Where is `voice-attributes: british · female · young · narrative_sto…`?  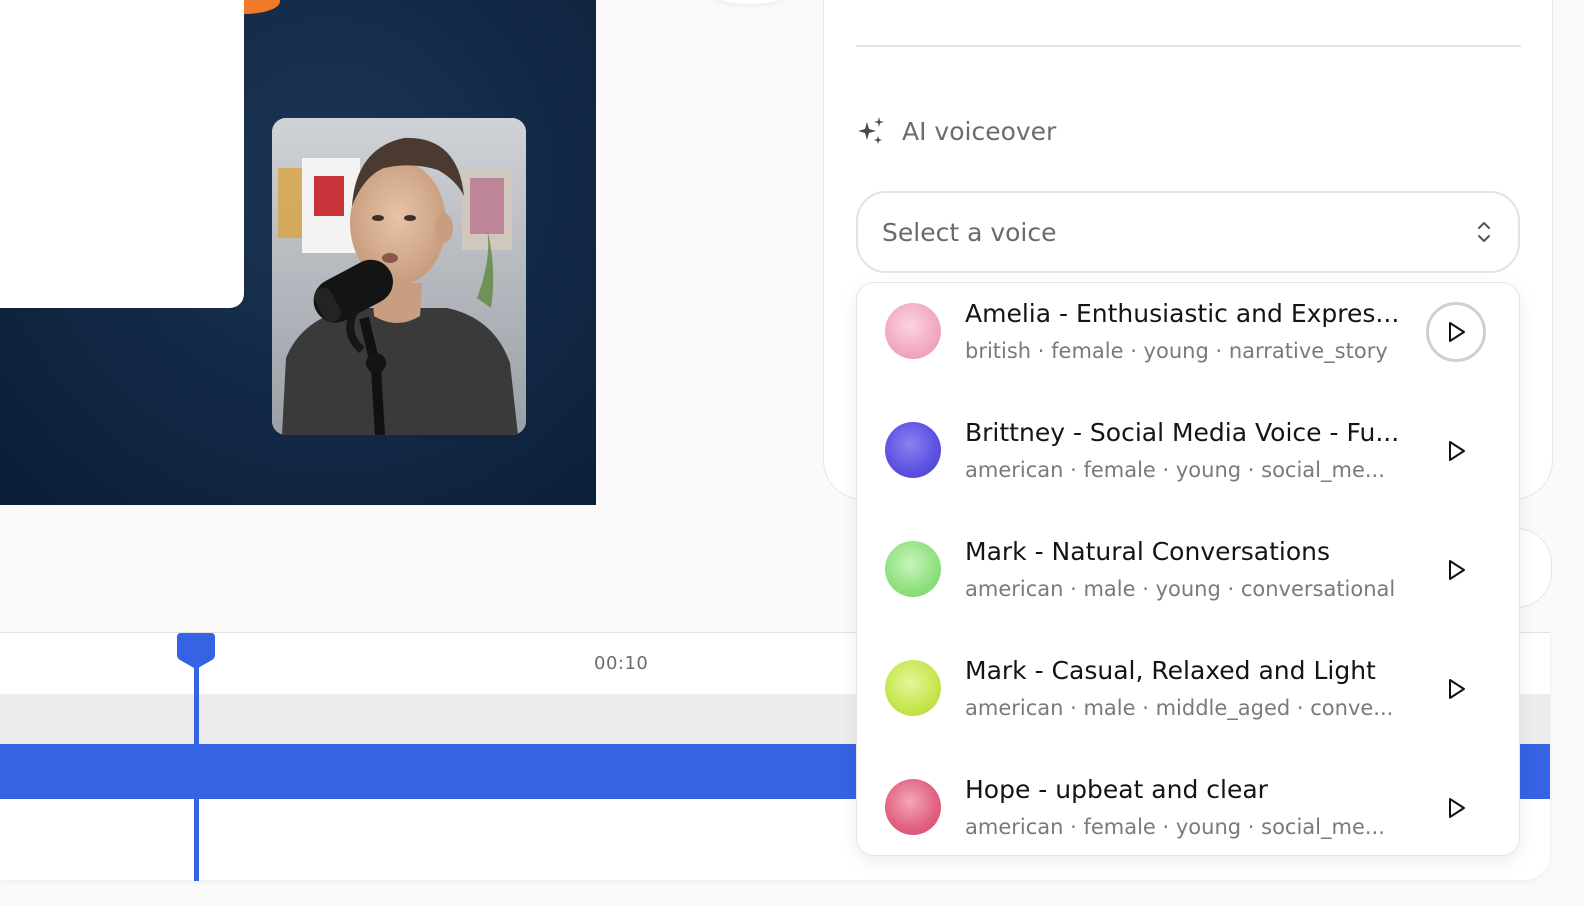
voice-attributes: british · female · young · narrative_sto… is located at coordinates (1176, 351).